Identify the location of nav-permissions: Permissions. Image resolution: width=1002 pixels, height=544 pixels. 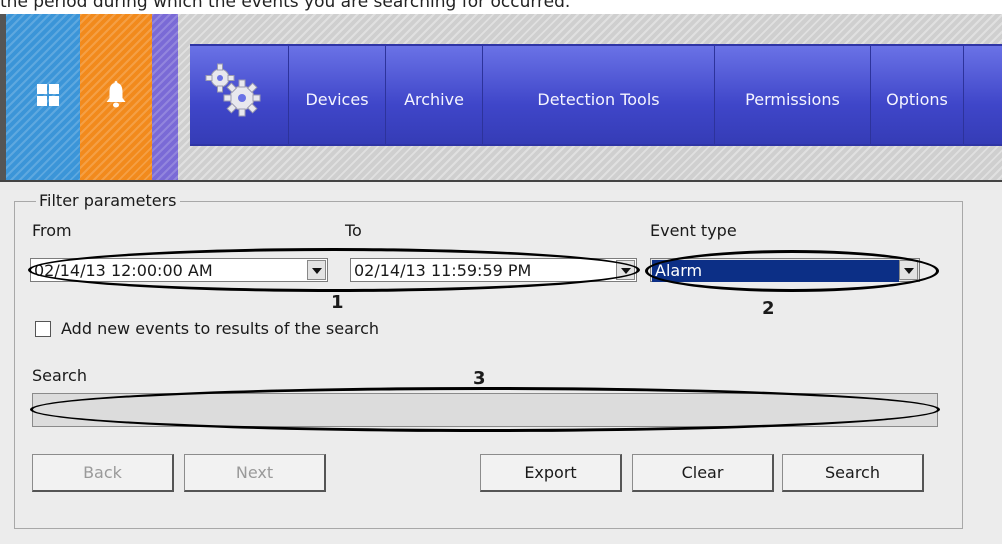
(793, 95).